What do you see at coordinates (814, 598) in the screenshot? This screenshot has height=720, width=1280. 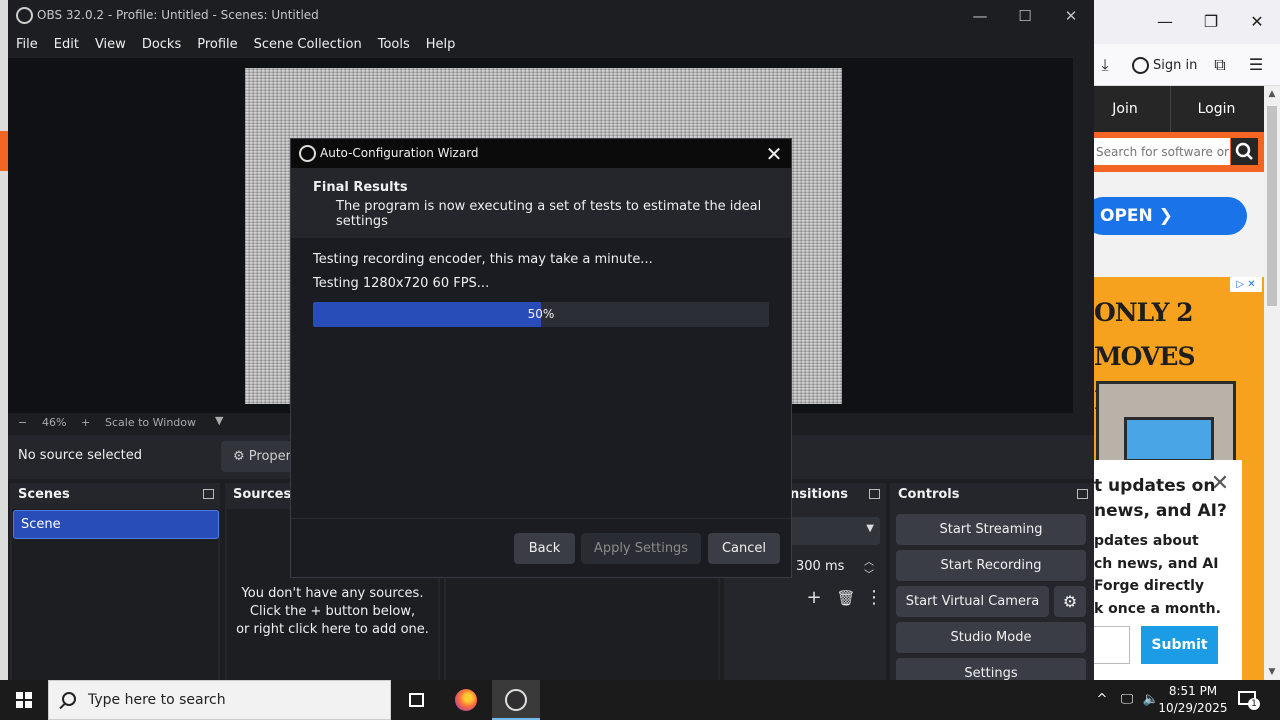 I see `add-transition-icon: +` at bounding box center [814, 598].